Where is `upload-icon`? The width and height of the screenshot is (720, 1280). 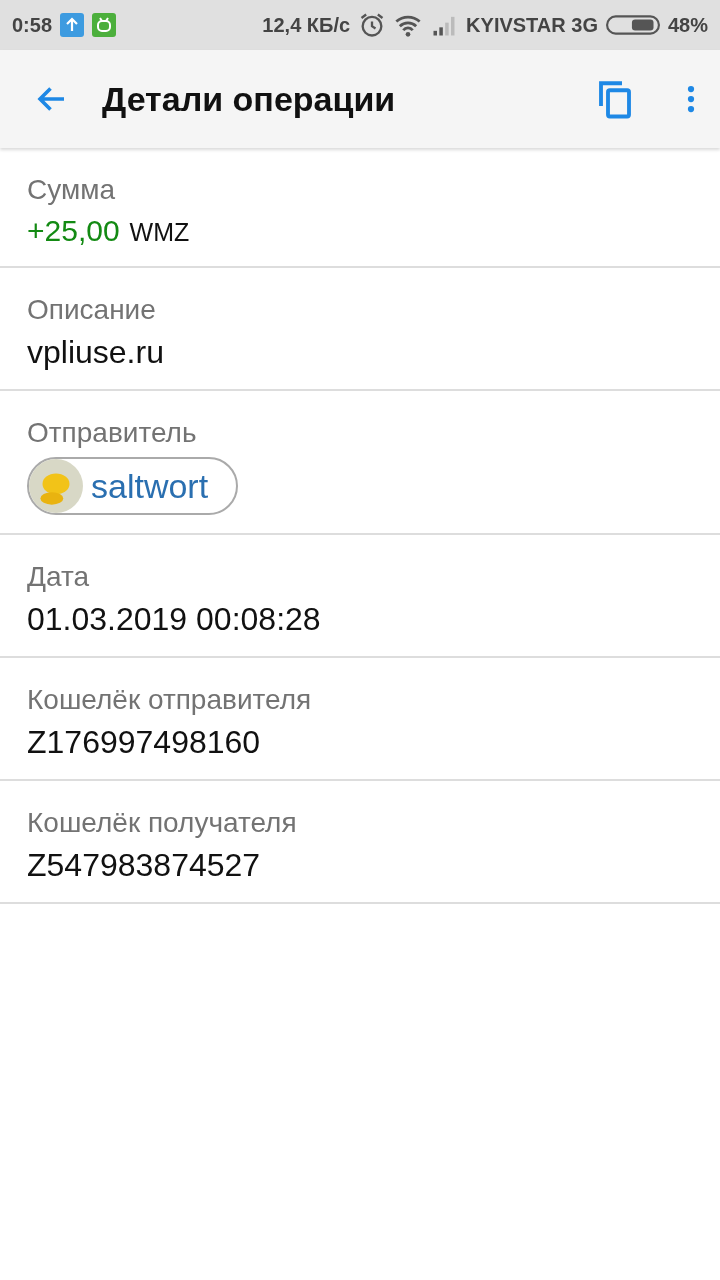 upload-icon is located at coordinates (72, 25).